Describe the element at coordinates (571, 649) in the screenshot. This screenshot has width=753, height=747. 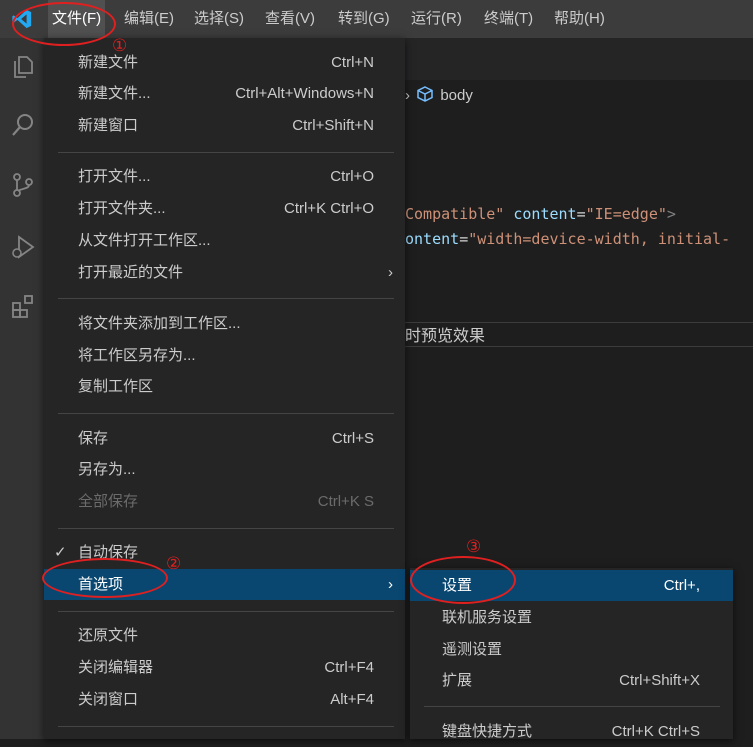
I see `submenu-telemetry-settings: 遥测设置` at that location.